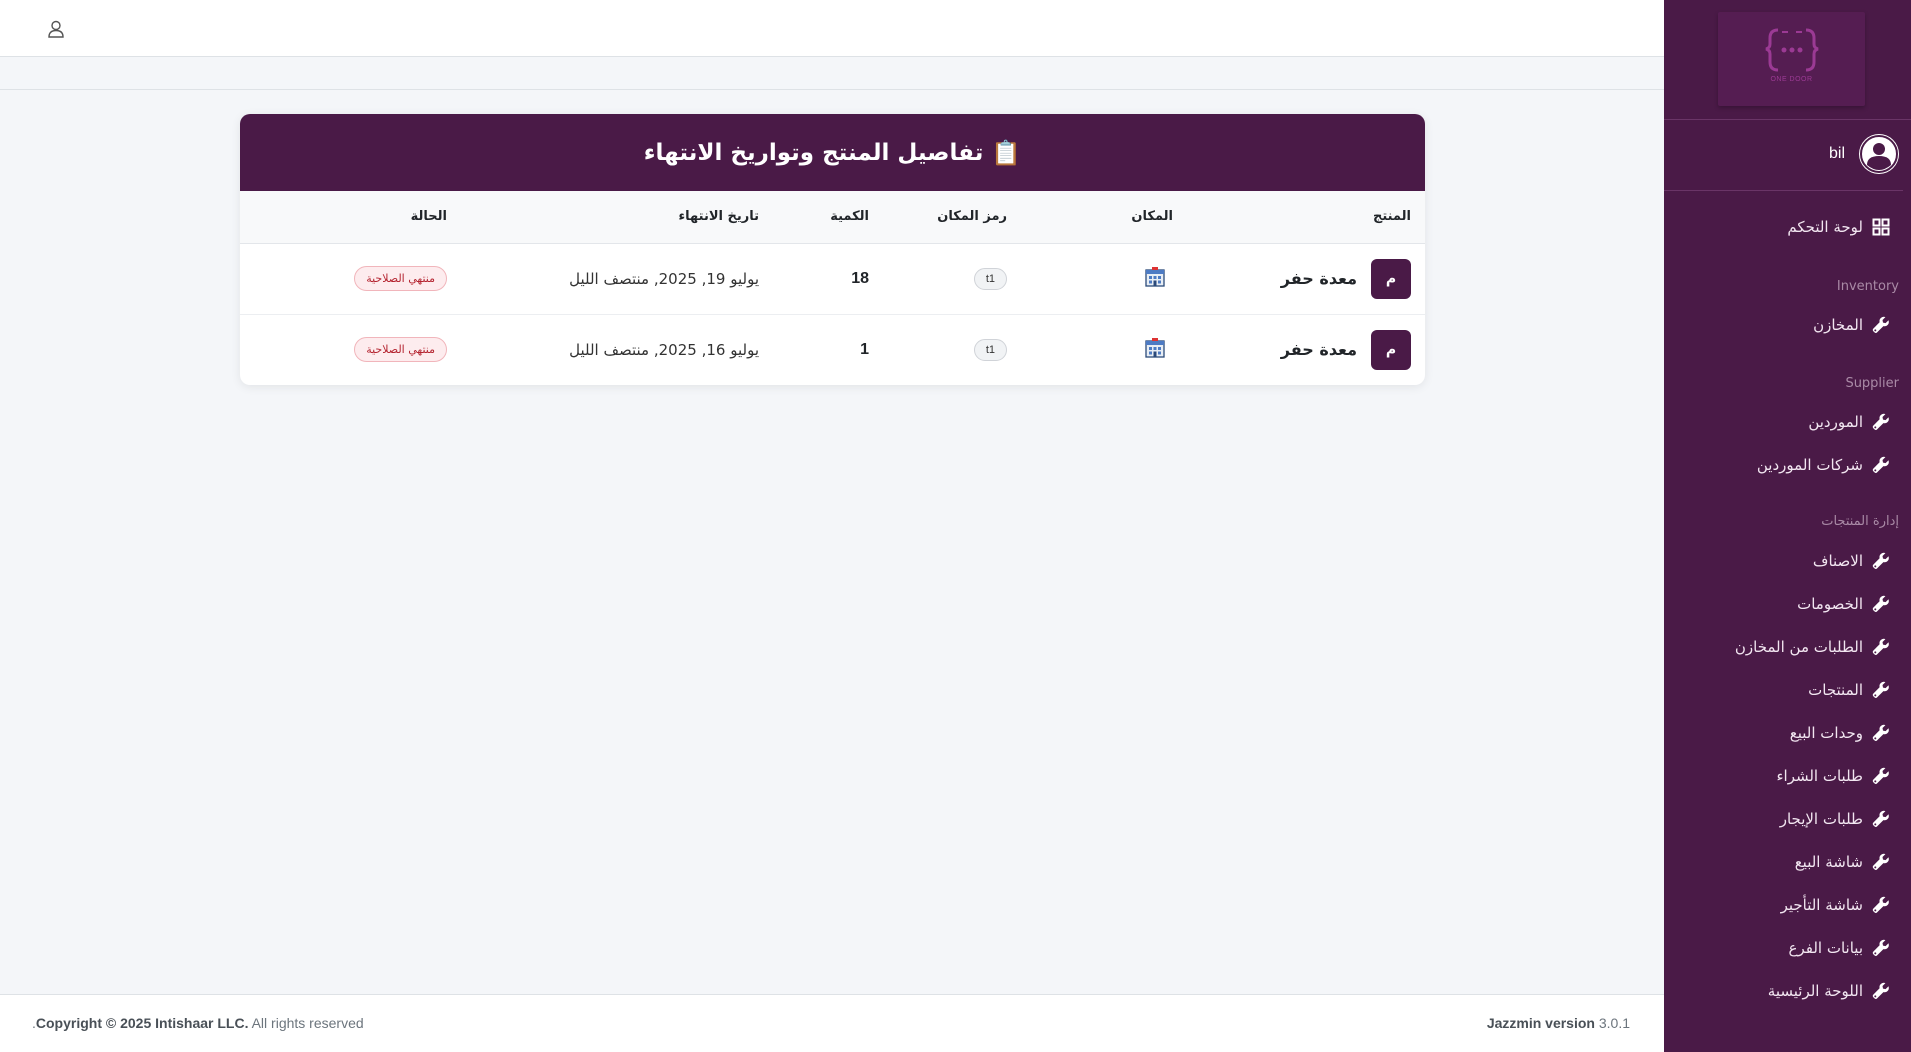 The image size is (1911, 1052). What do you see at coordinates (1540, 1023) in the screenshot?
I see `version-label: Jazzmin version` at bounding box center [1540, 1023].